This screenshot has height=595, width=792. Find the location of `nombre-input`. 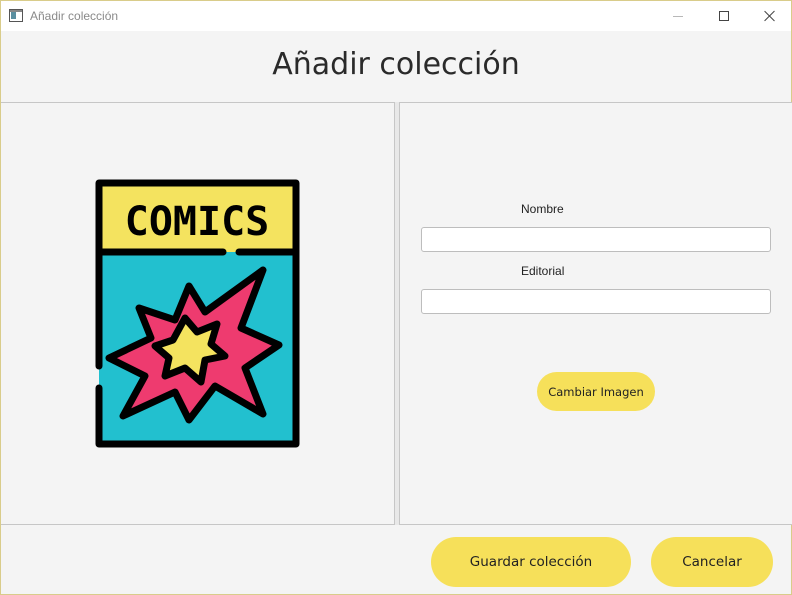

nombre-input is located at coordinates (596, 239).